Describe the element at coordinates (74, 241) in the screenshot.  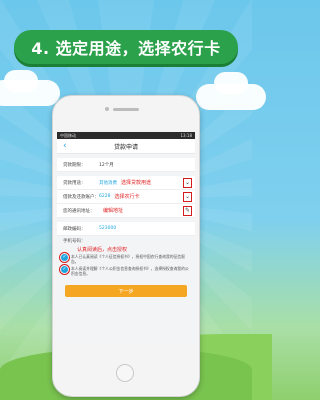
I see `phone-label: 手机号码：` at that location.